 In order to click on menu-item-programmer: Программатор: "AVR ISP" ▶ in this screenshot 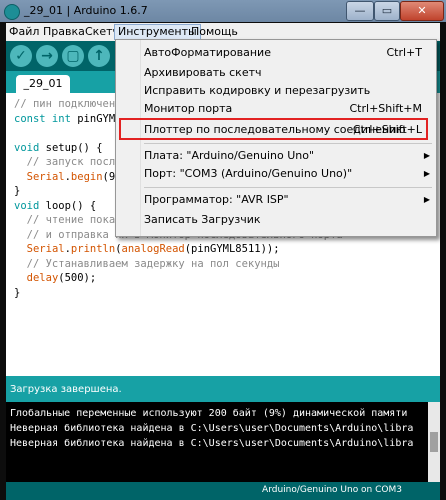, I will do `click(290, 200)`.